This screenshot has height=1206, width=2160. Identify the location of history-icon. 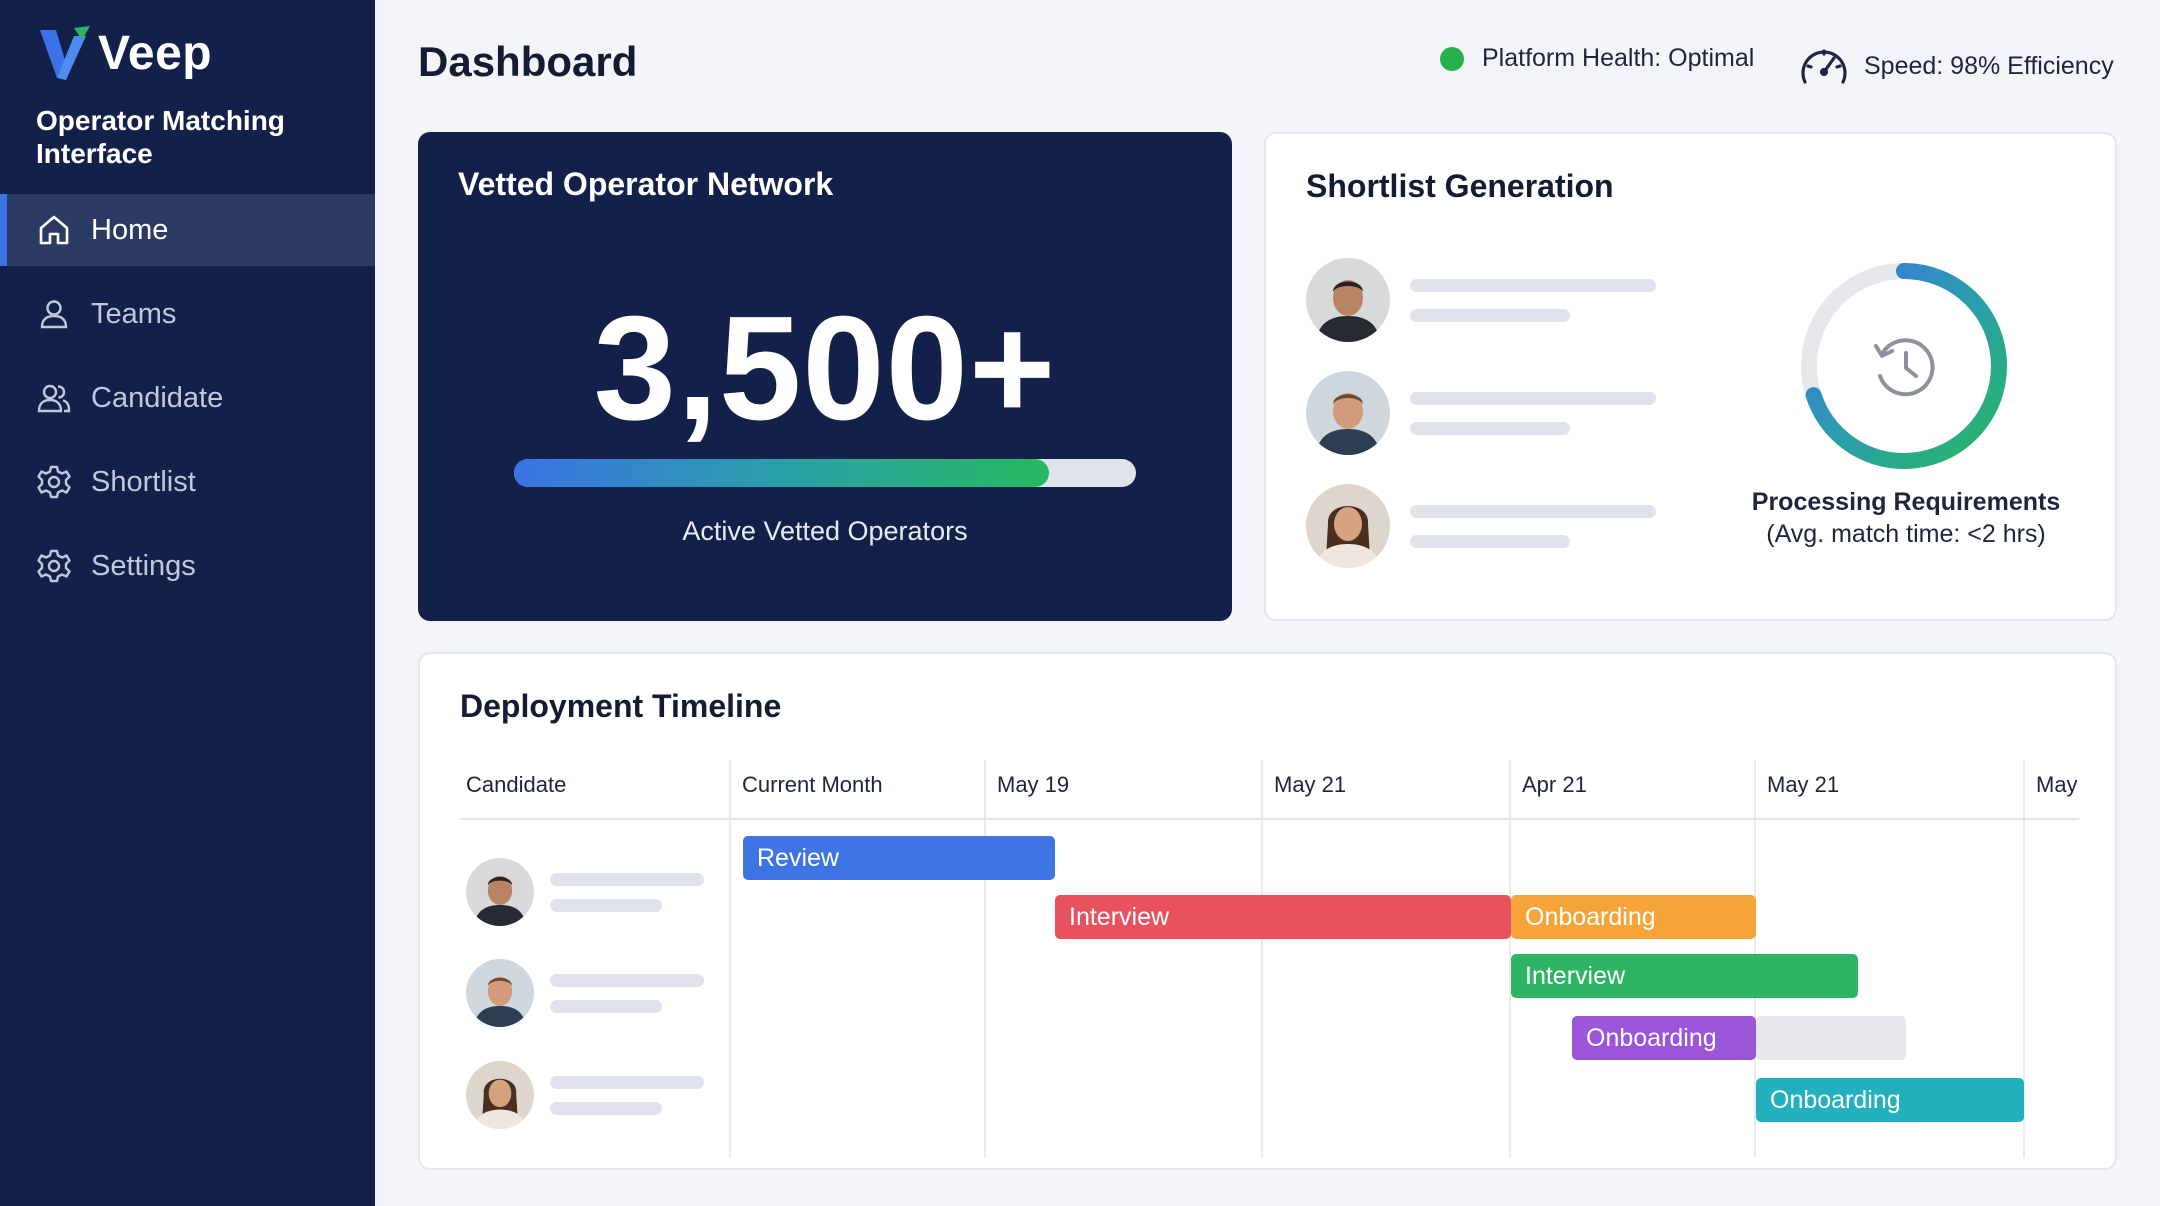
(1904, 367).